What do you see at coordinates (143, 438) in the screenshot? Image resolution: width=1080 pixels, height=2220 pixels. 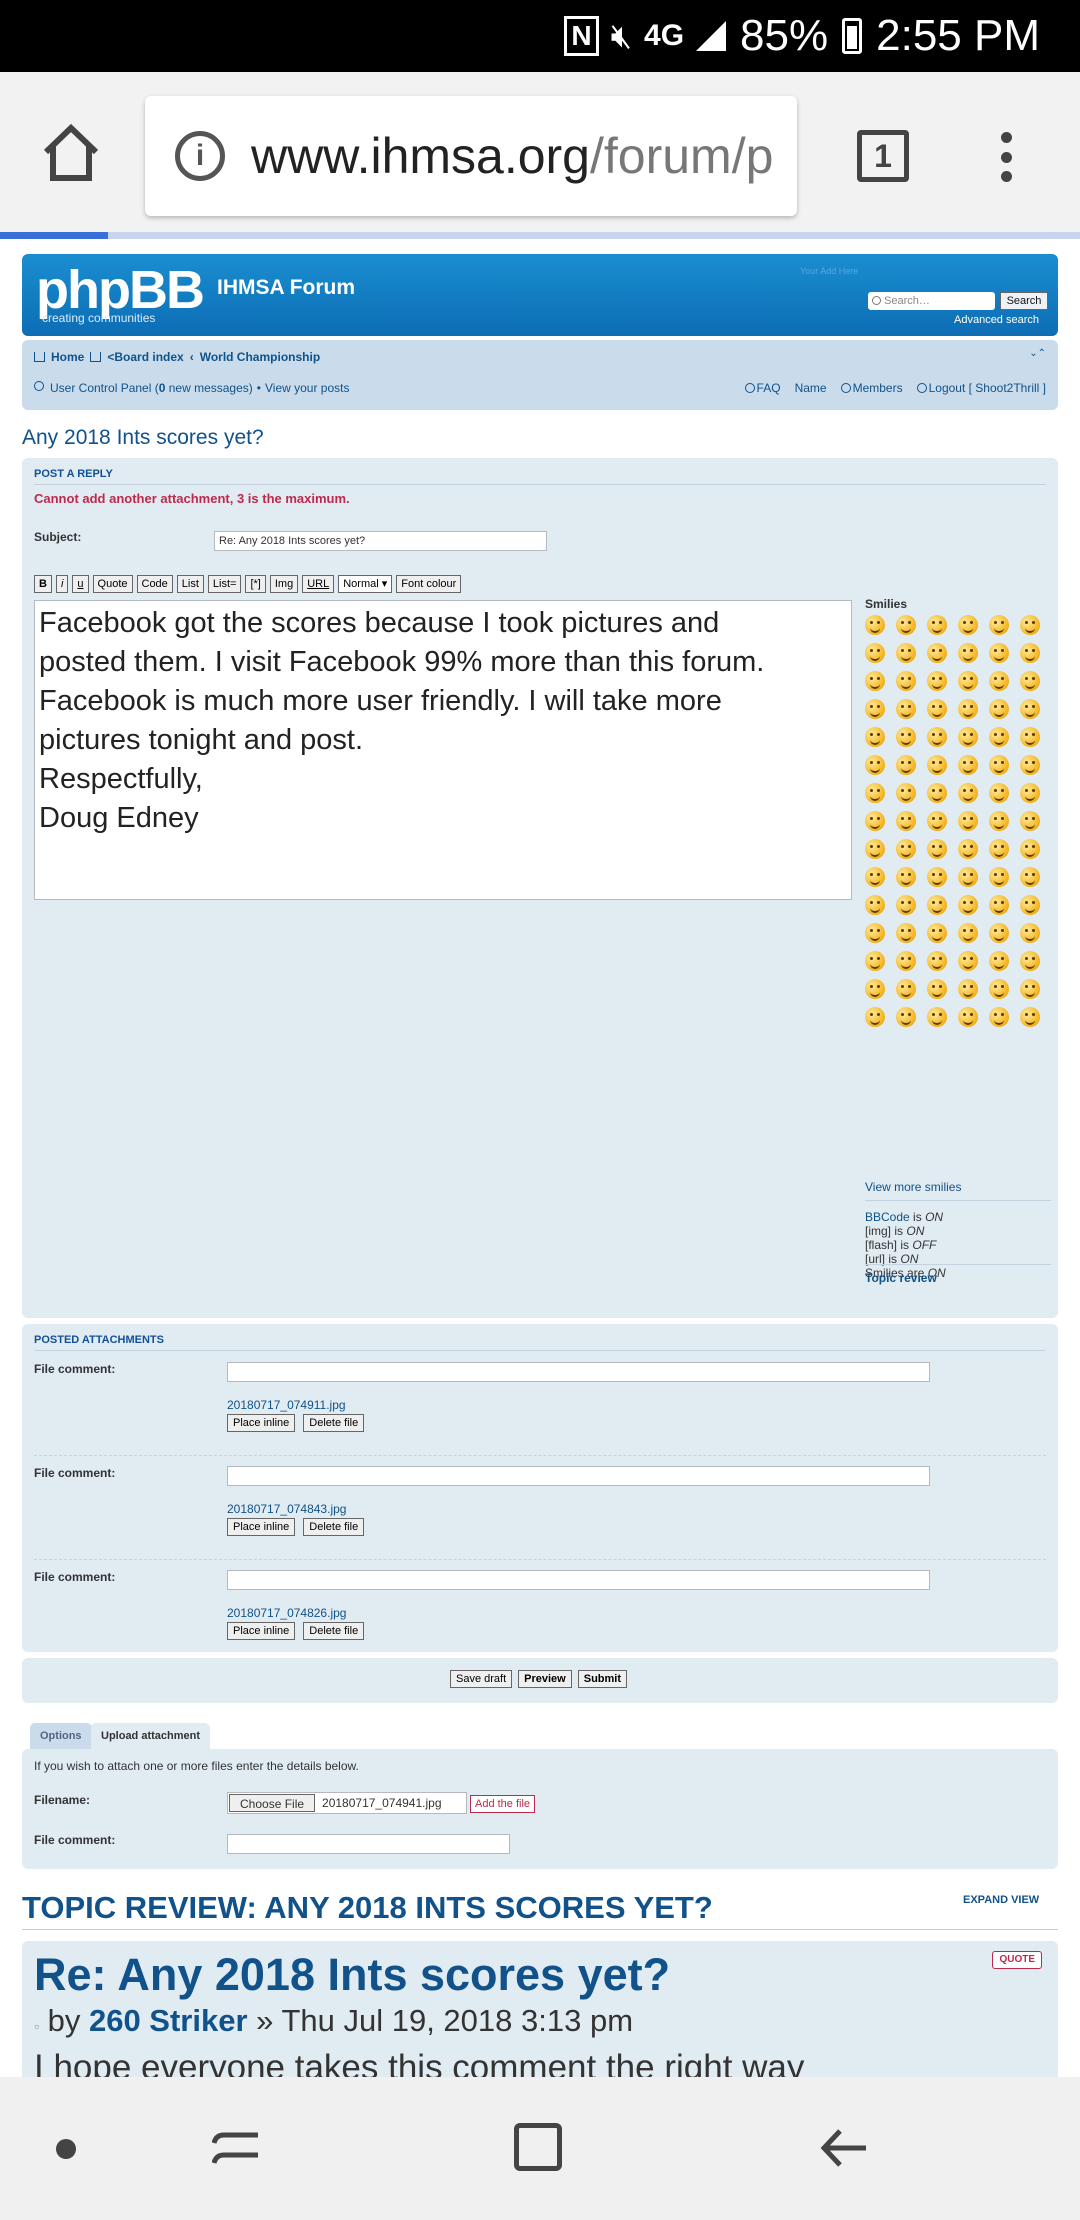 I see `topic-title: Any 2018 Ints scores yet?` at bounding box center [143, 438].